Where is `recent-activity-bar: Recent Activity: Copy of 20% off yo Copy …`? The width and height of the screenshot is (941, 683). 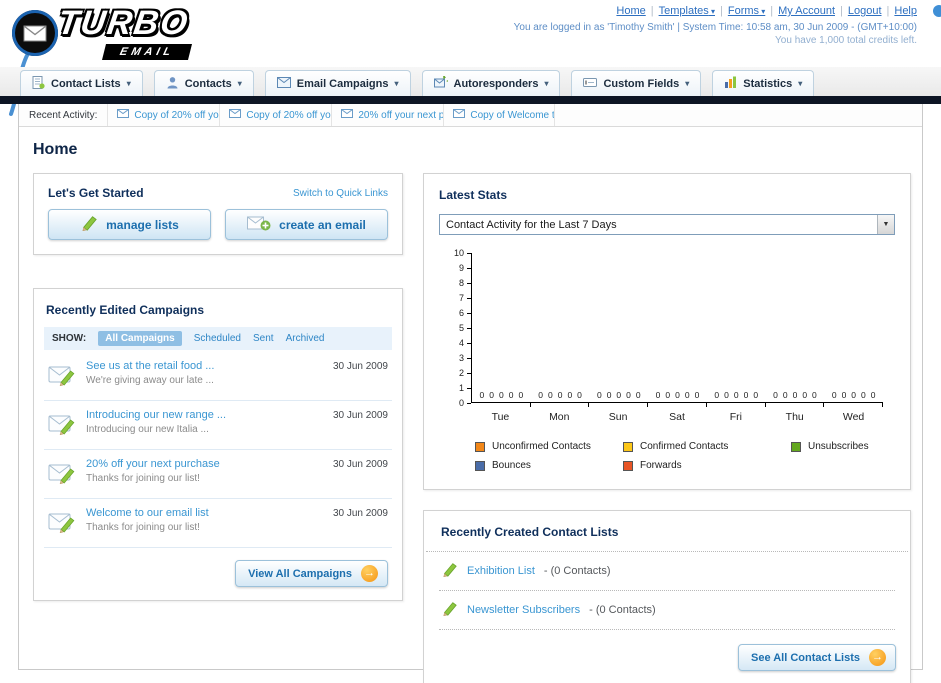 recent-activity-bar: Recent Activity: Copy of 20% off yo Copy … is located at coordinates (470, 115).